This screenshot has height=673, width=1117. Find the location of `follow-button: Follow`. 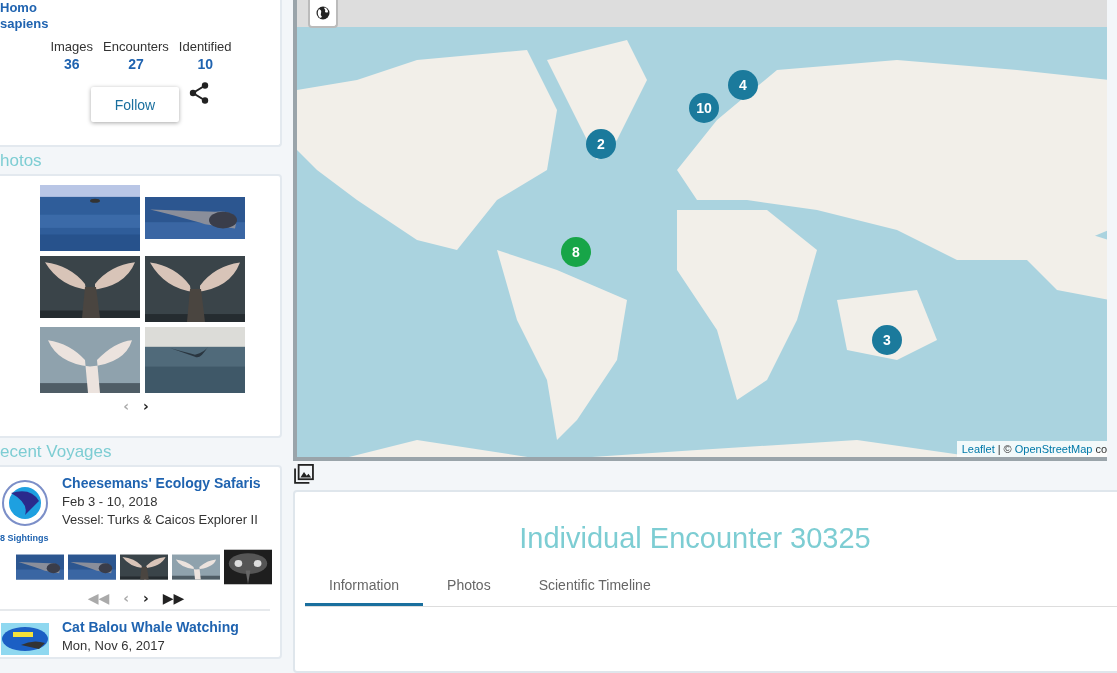

follow-button: Follow is located at coordinates (135, 104).